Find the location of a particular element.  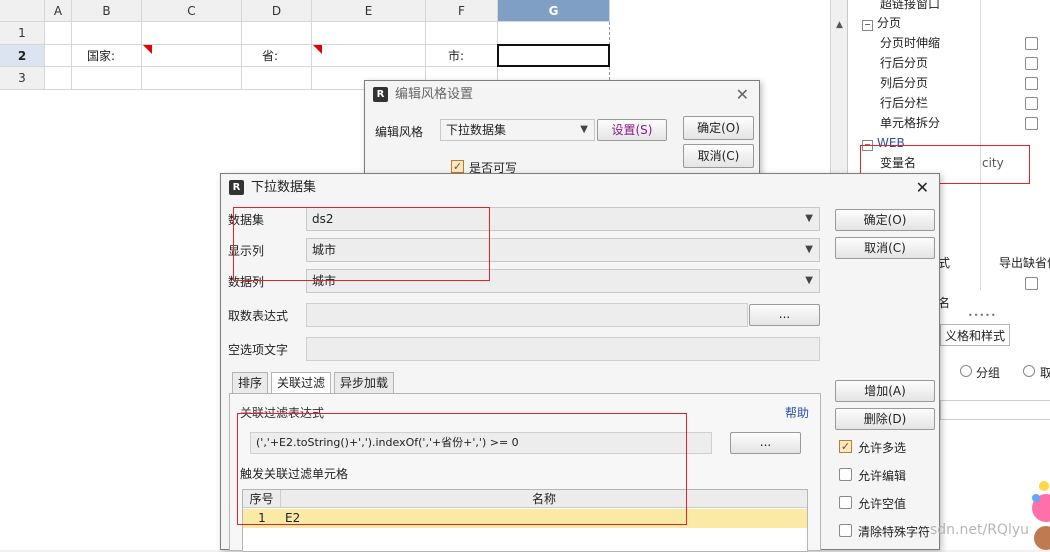

panel-tab-format: 义格和样式 is located at coordinates (975, 335).